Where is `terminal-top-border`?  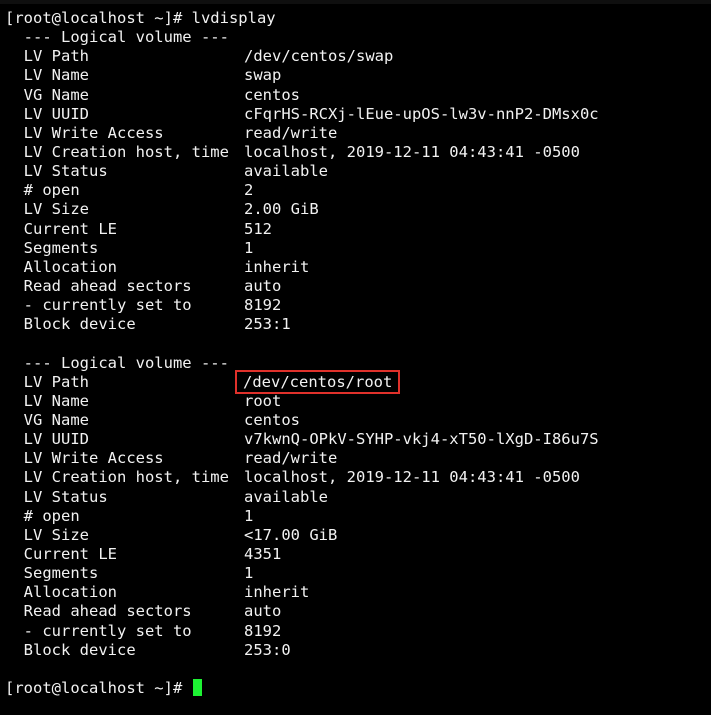
terminal-top-border is located at coordinates (355, 2).